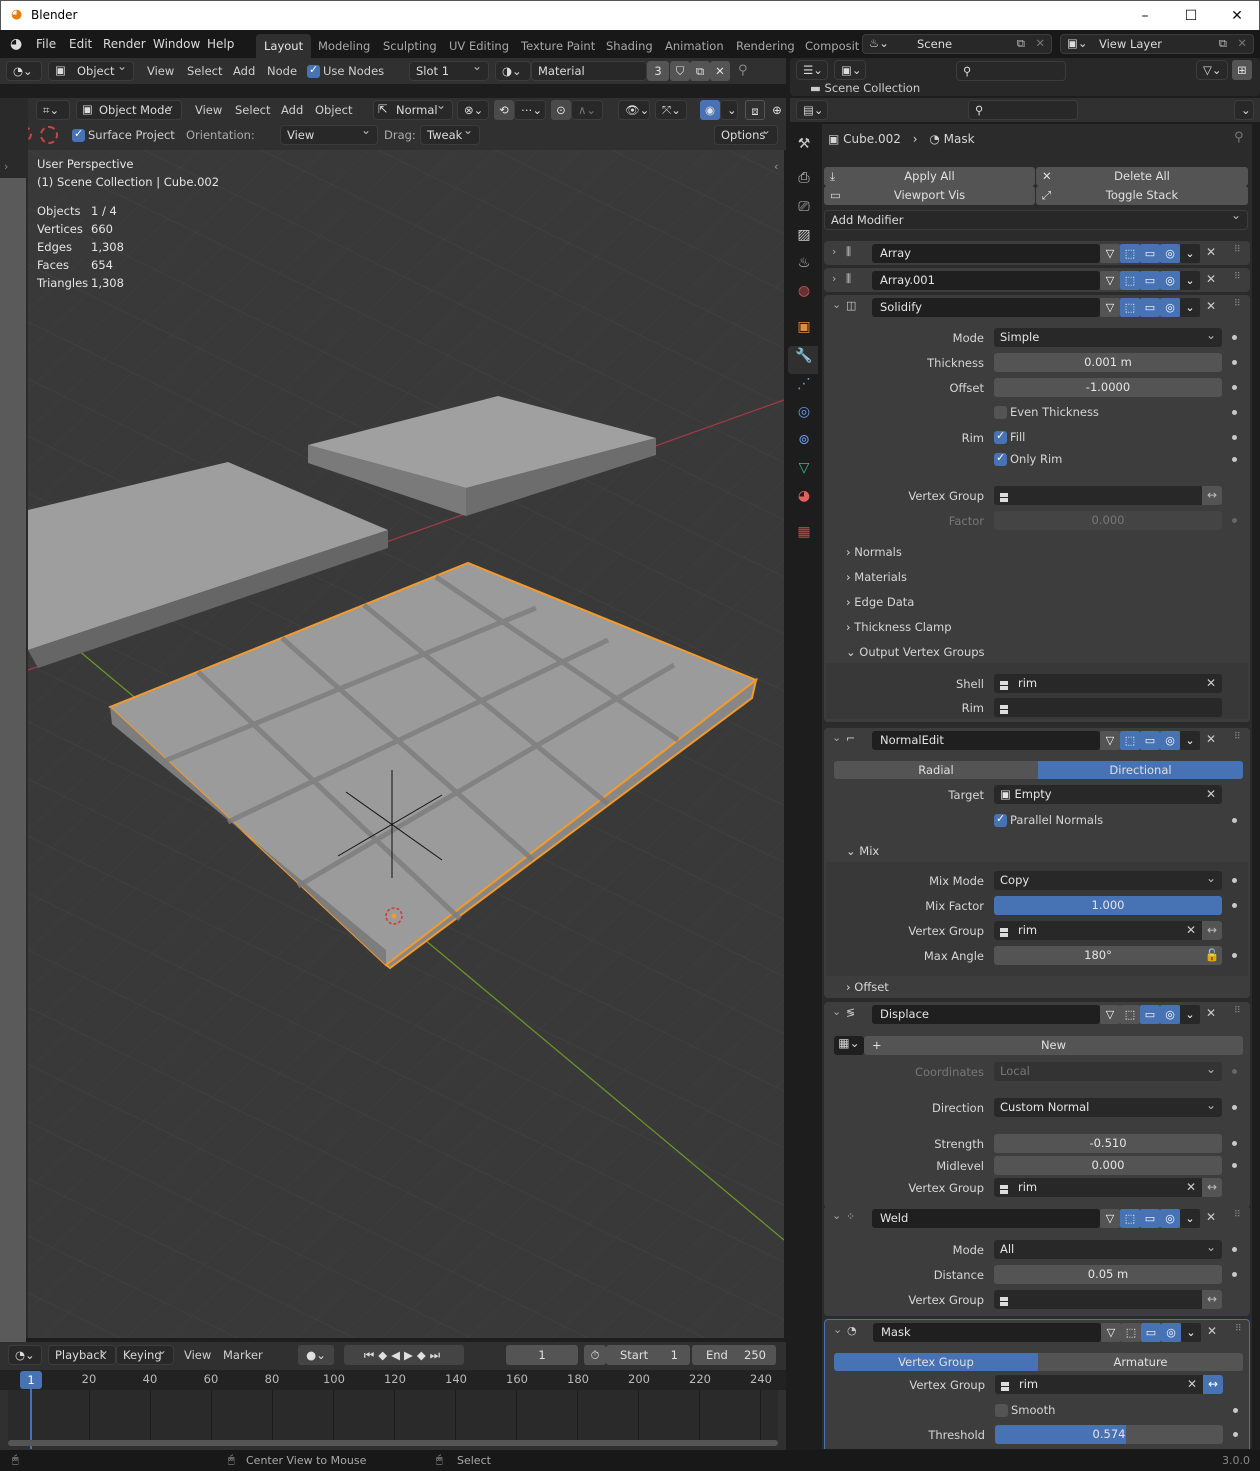 This screenshot has width=1260, height=1471. Describe the element at coordinates (986, 307) in the screenshot. I see `modifier-name-field: Solidify` at that location.